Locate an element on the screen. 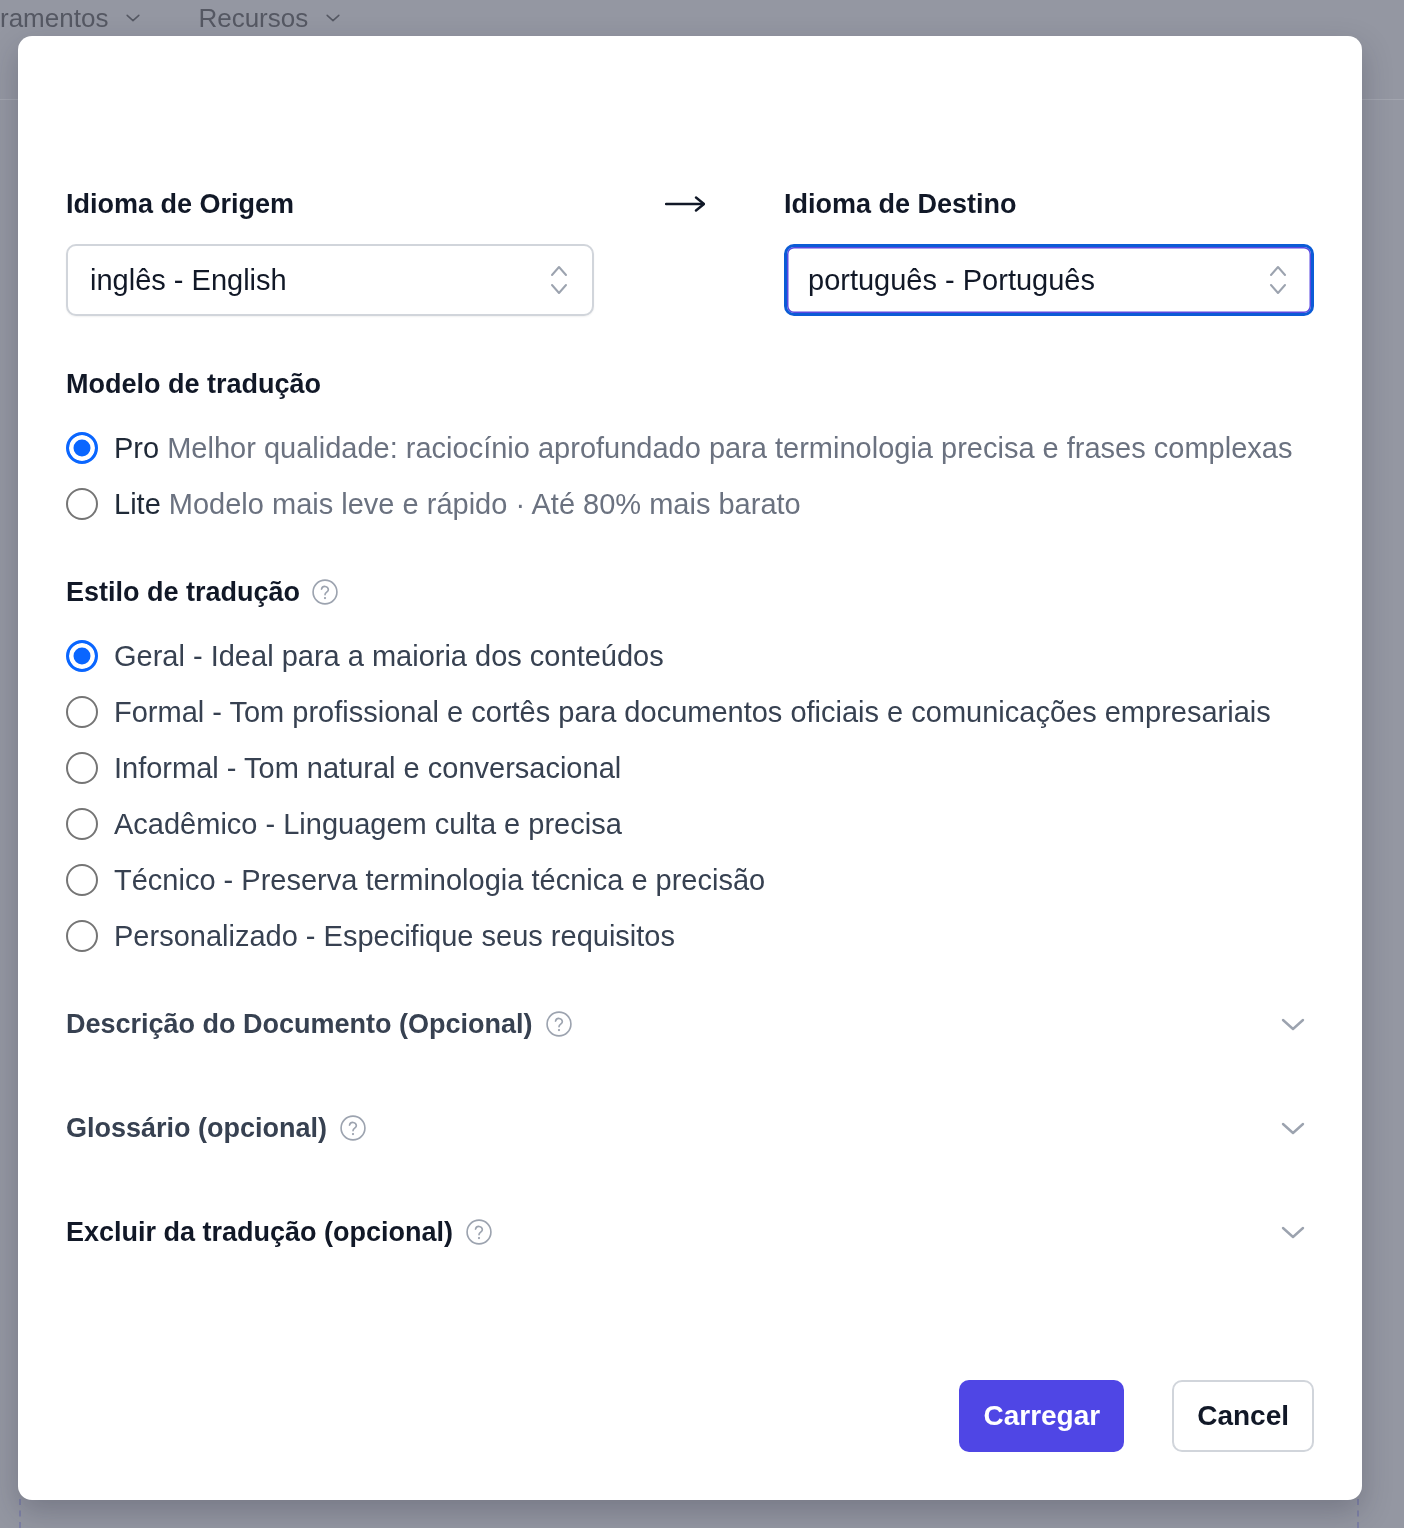  field-label: Idioma de Origem is located at coordinates (181, 204).